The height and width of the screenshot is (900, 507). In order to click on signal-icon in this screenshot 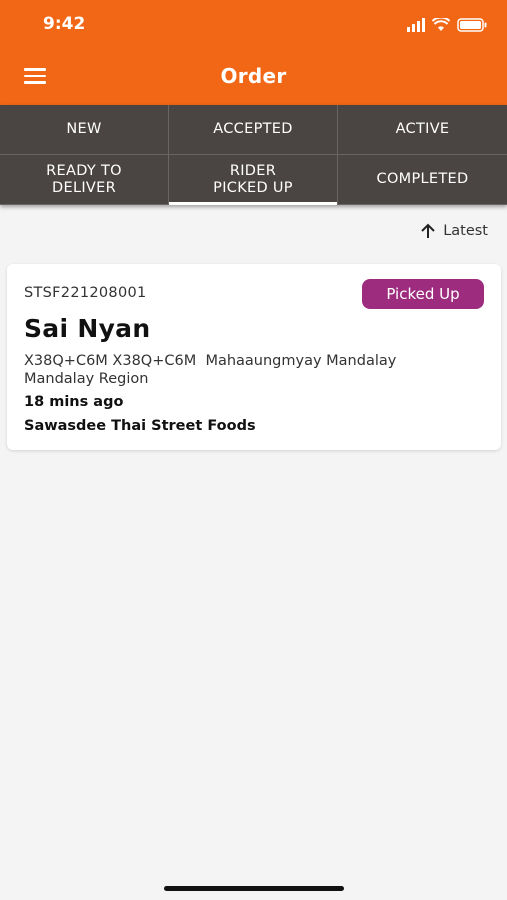, I will do `click(416, 25)`.